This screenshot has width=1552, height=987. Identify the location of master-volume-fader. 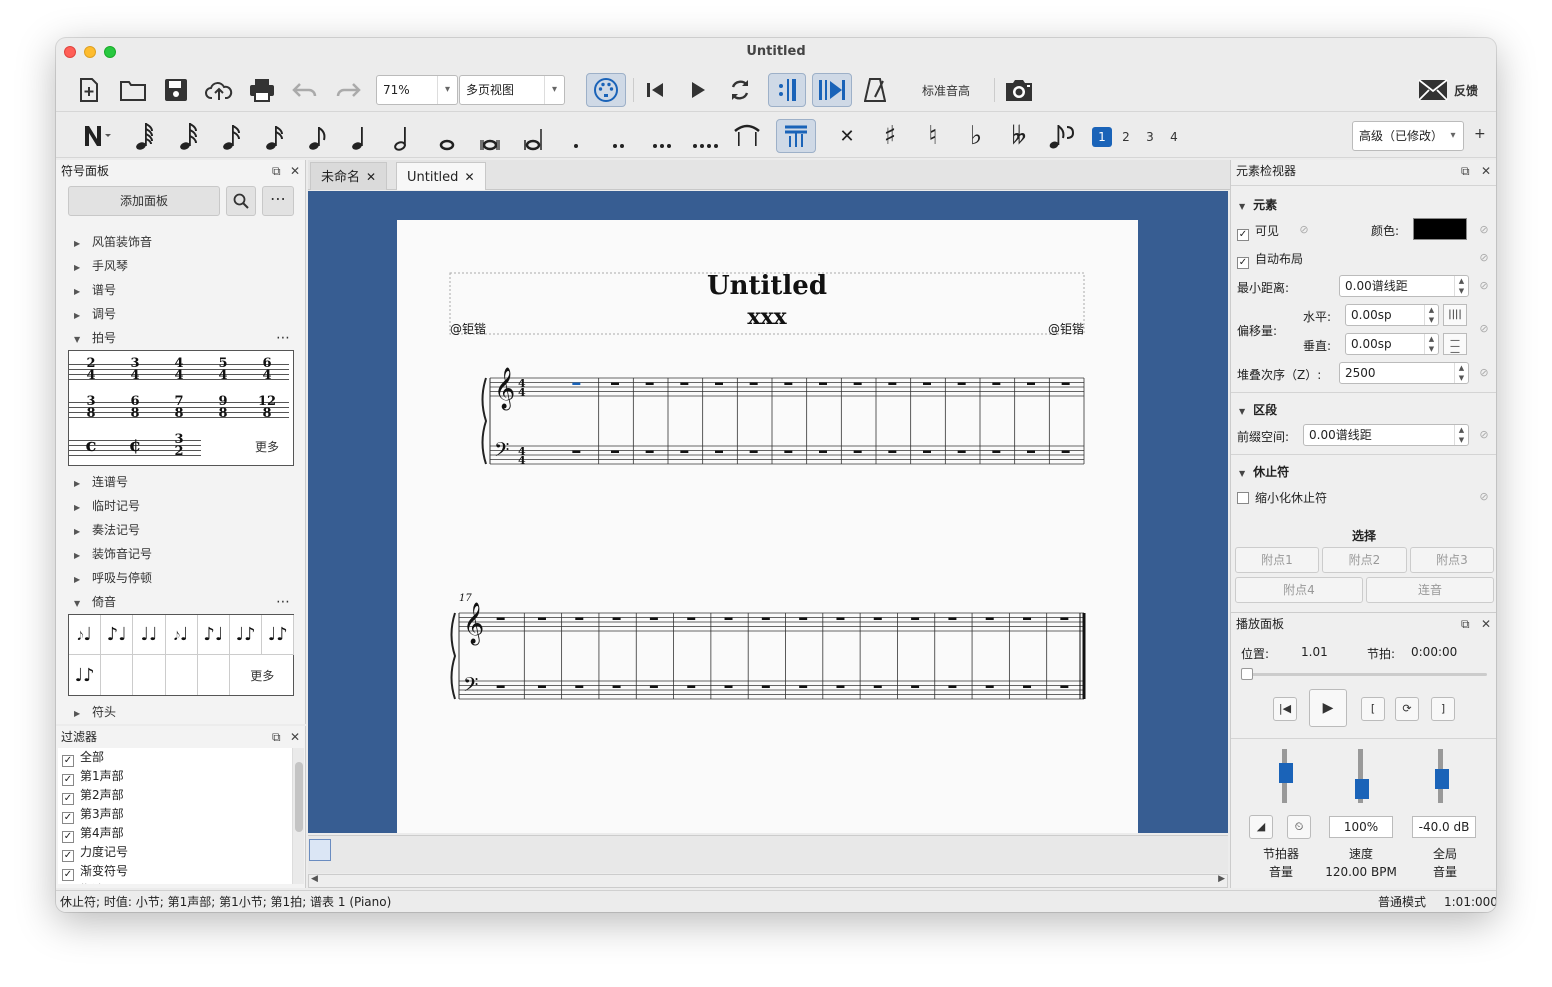
(1441, 776).